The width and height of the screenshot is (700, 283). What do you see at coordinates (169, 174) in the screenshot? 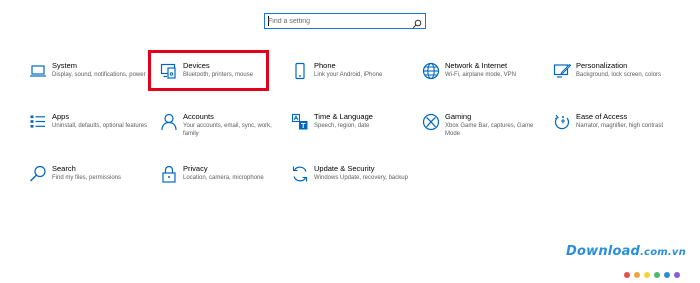
I see `lock-icon` at bounding box center [169, 174].